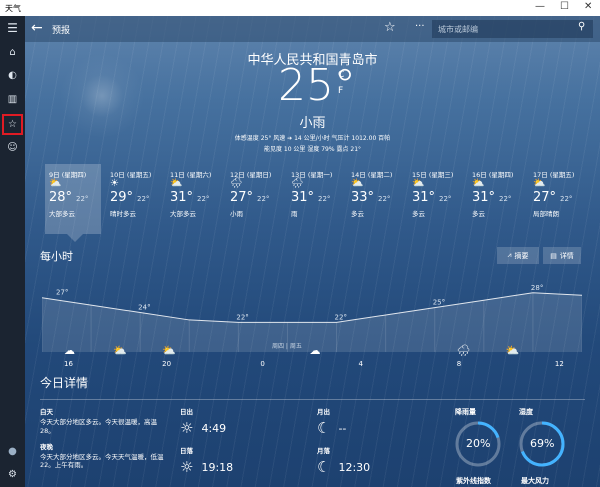 Image resolution: width=600 pixels, height=487 pixels. What do you see at coordinates (473, 481) in the screenshot?
I see `uv-label: 紫外线指数` at bounding box center [473, 481].